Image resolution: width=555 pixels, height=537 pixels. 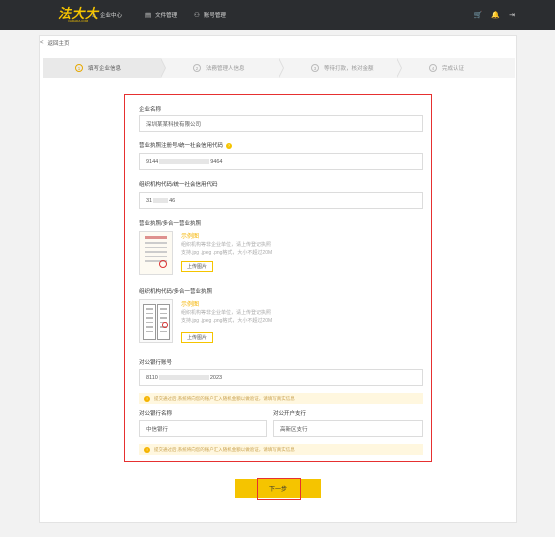 I want to click on license-sample-title-bar, so click(x=156, y=237).